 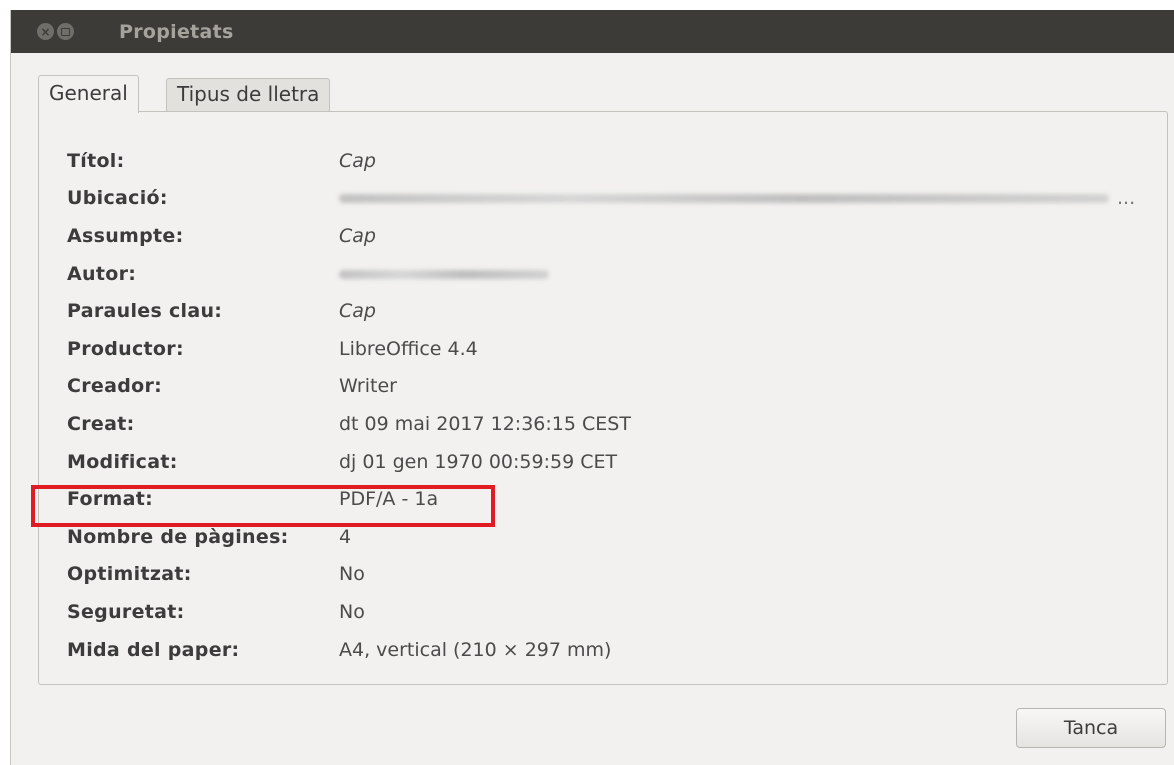 I want to click on property-label: Nombre de pàgines:, so click(x=178, y=536).